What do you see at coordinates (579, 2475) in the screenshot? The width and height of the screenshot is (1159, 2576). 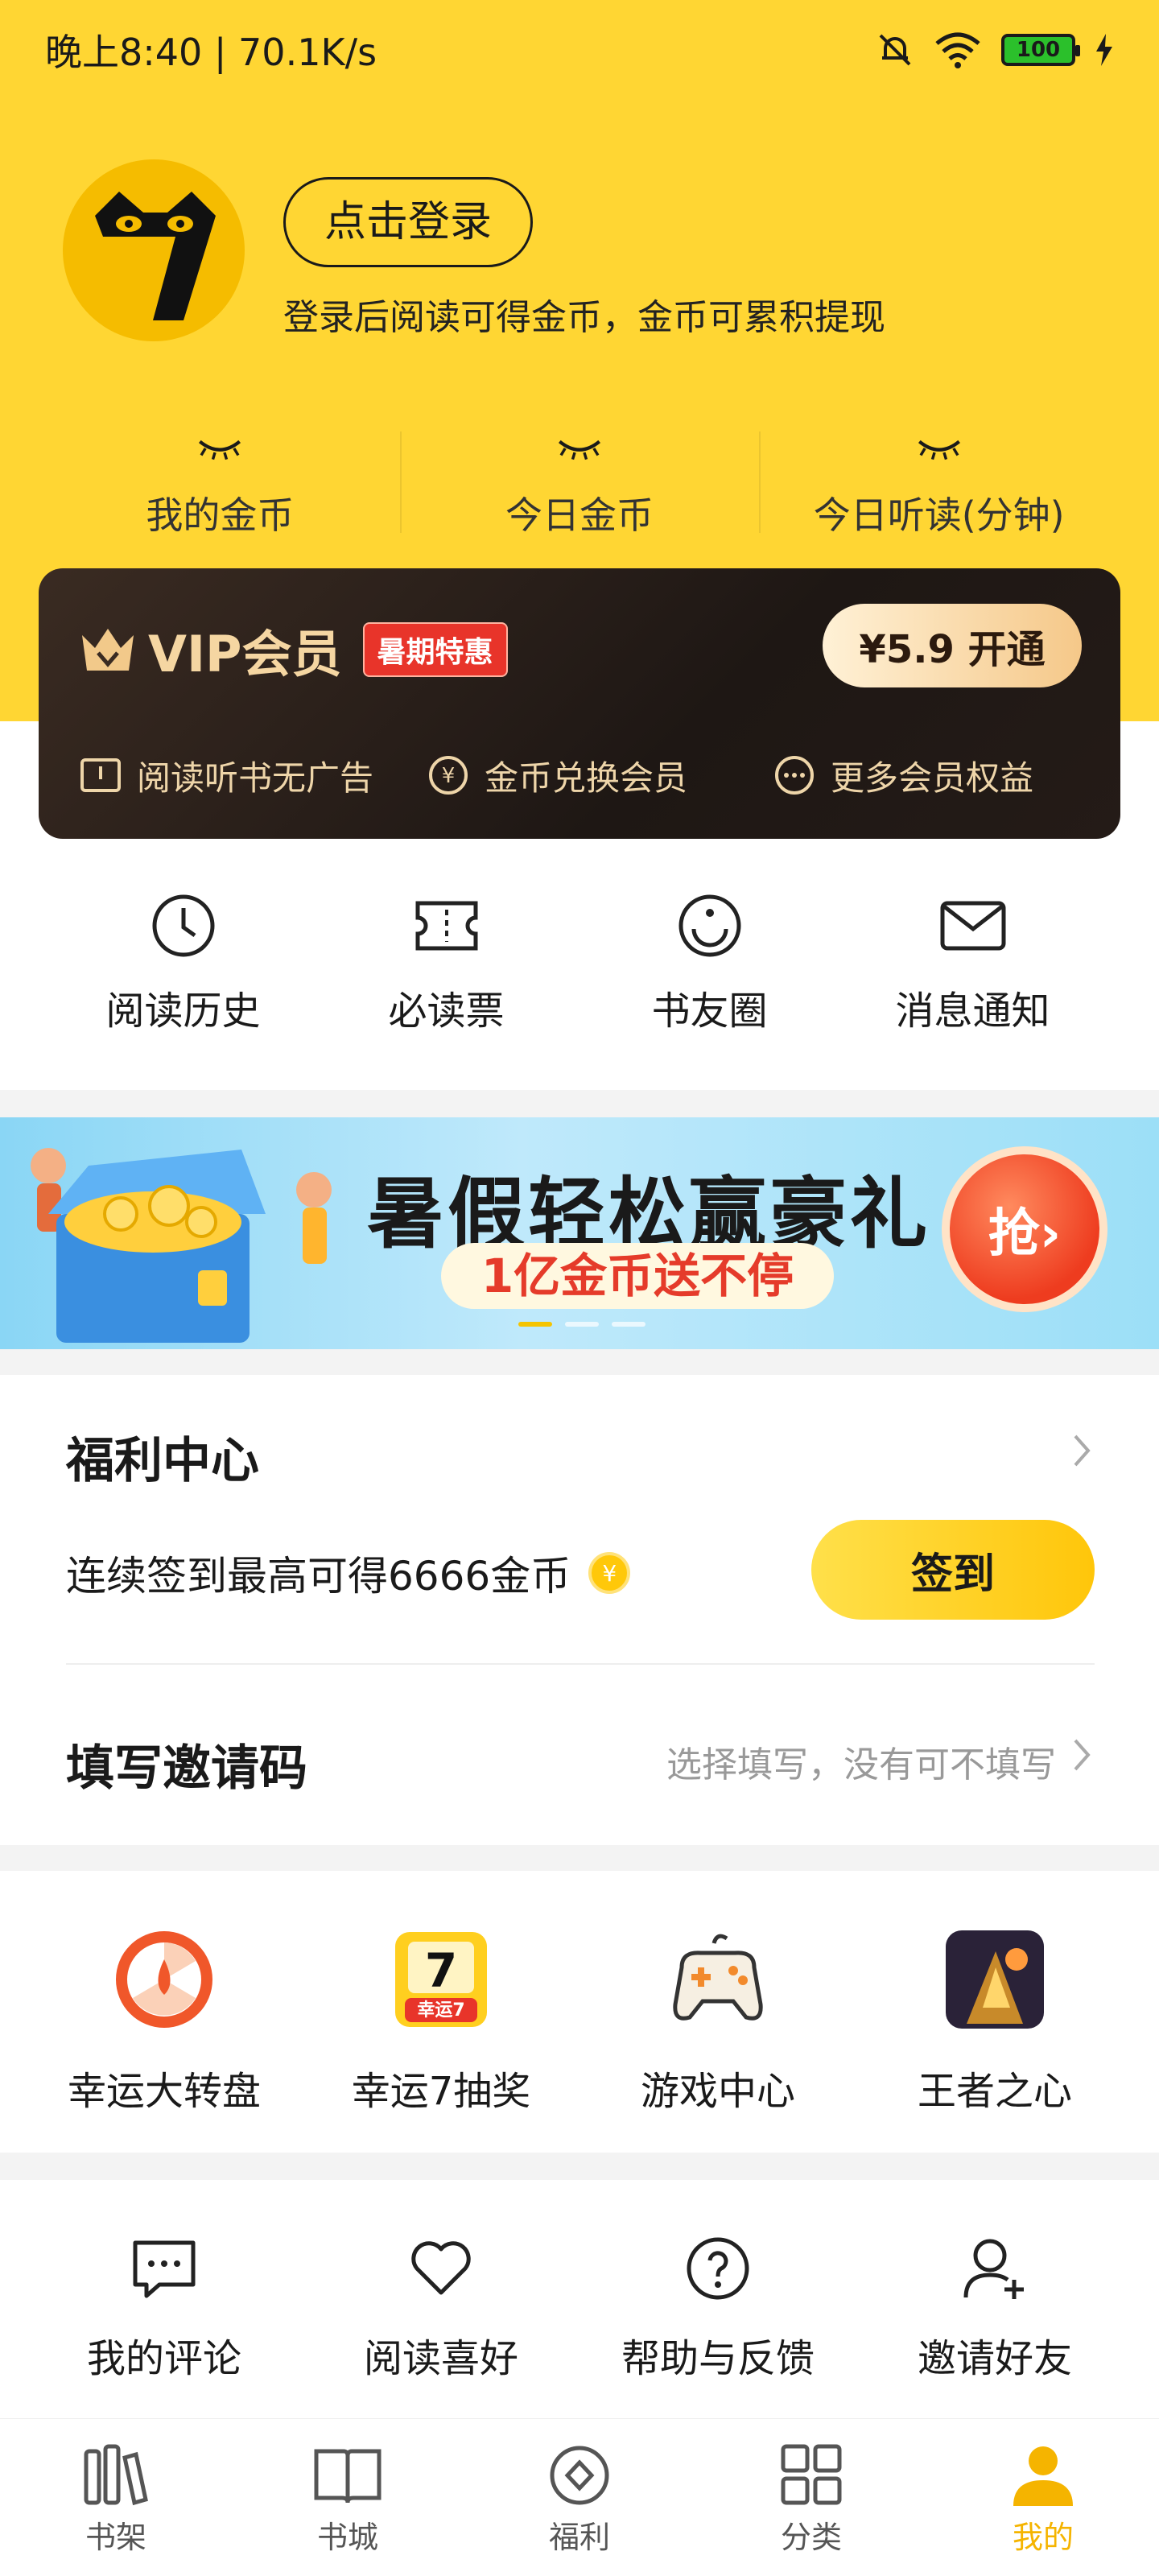 I see `welfare-icon` at bounding box center [579, 2475].